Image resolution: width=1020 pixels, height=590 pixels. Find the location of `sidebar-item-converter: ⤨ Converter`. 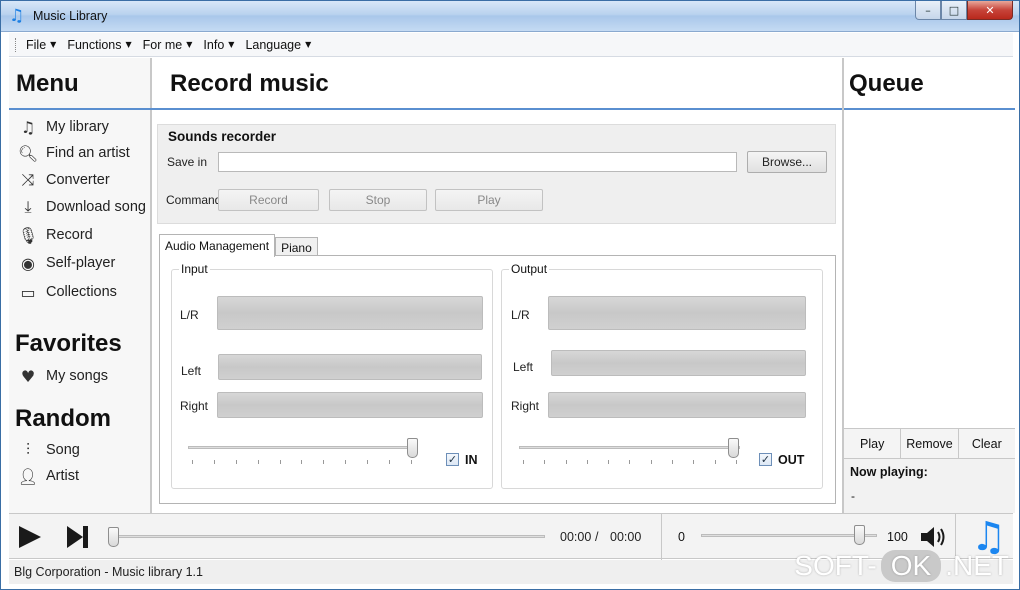

sidebar-item-converter: ⤨ Converter is located at coordinates (63, 180).